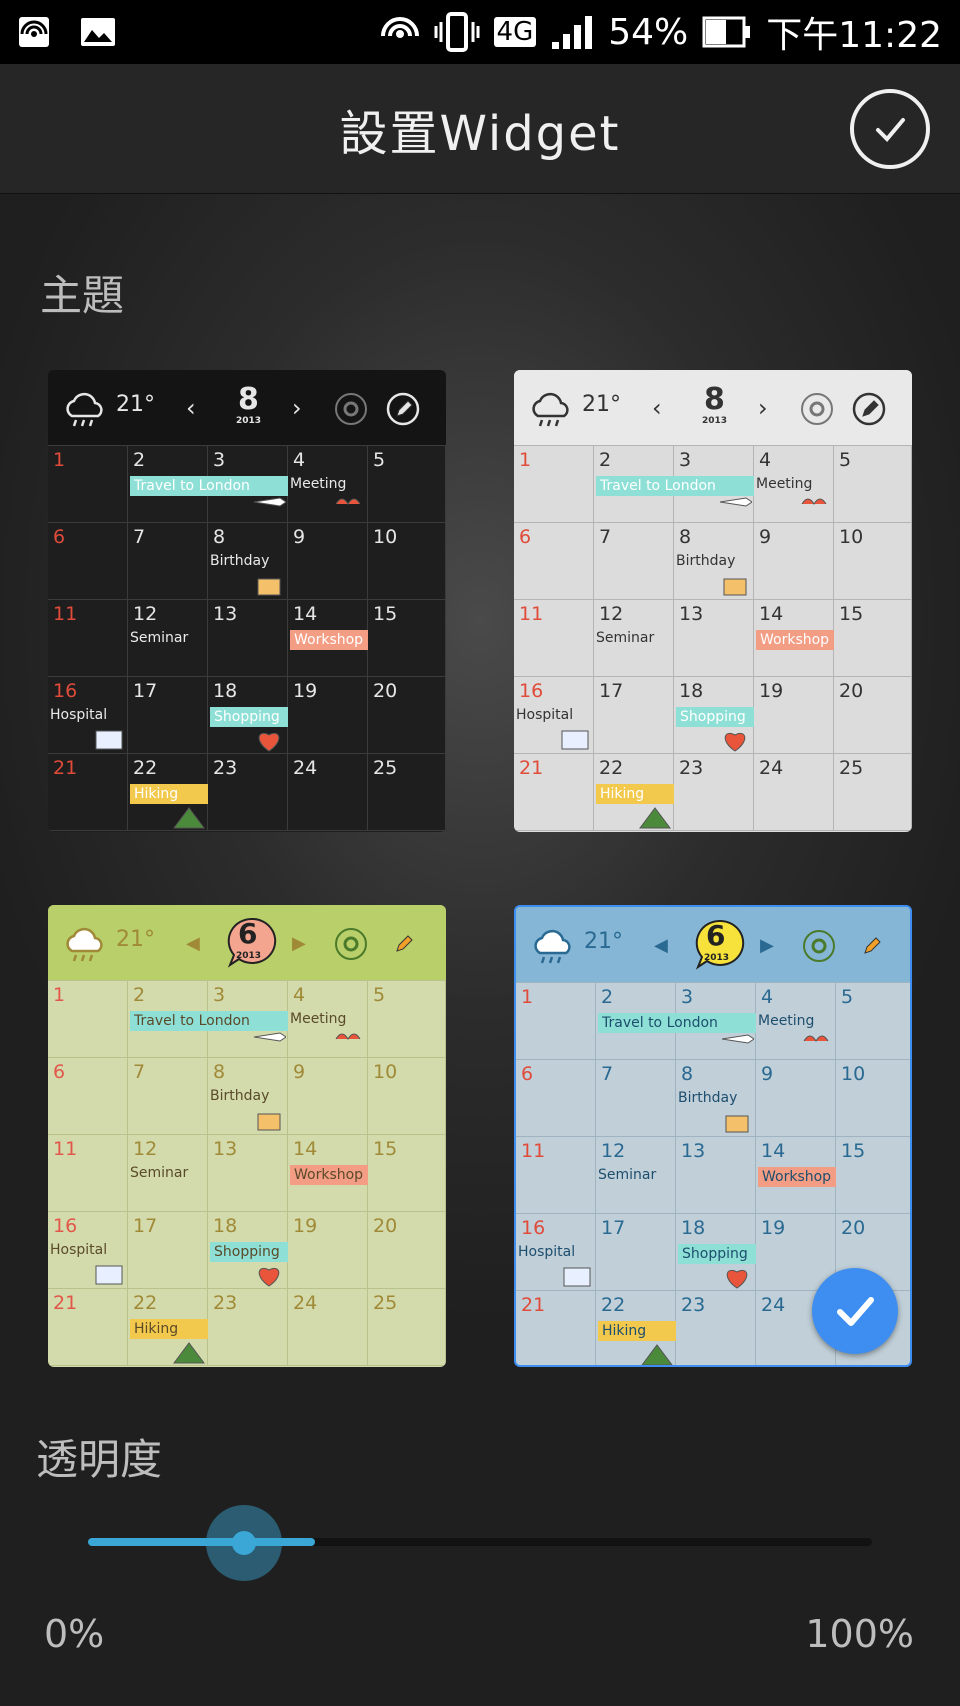 The width and height of the screenshot is (960, 1706). What do you see at coordinates (726, 32) in the screenshot?
I see `battery-icon` at bounding box center [726, 32].